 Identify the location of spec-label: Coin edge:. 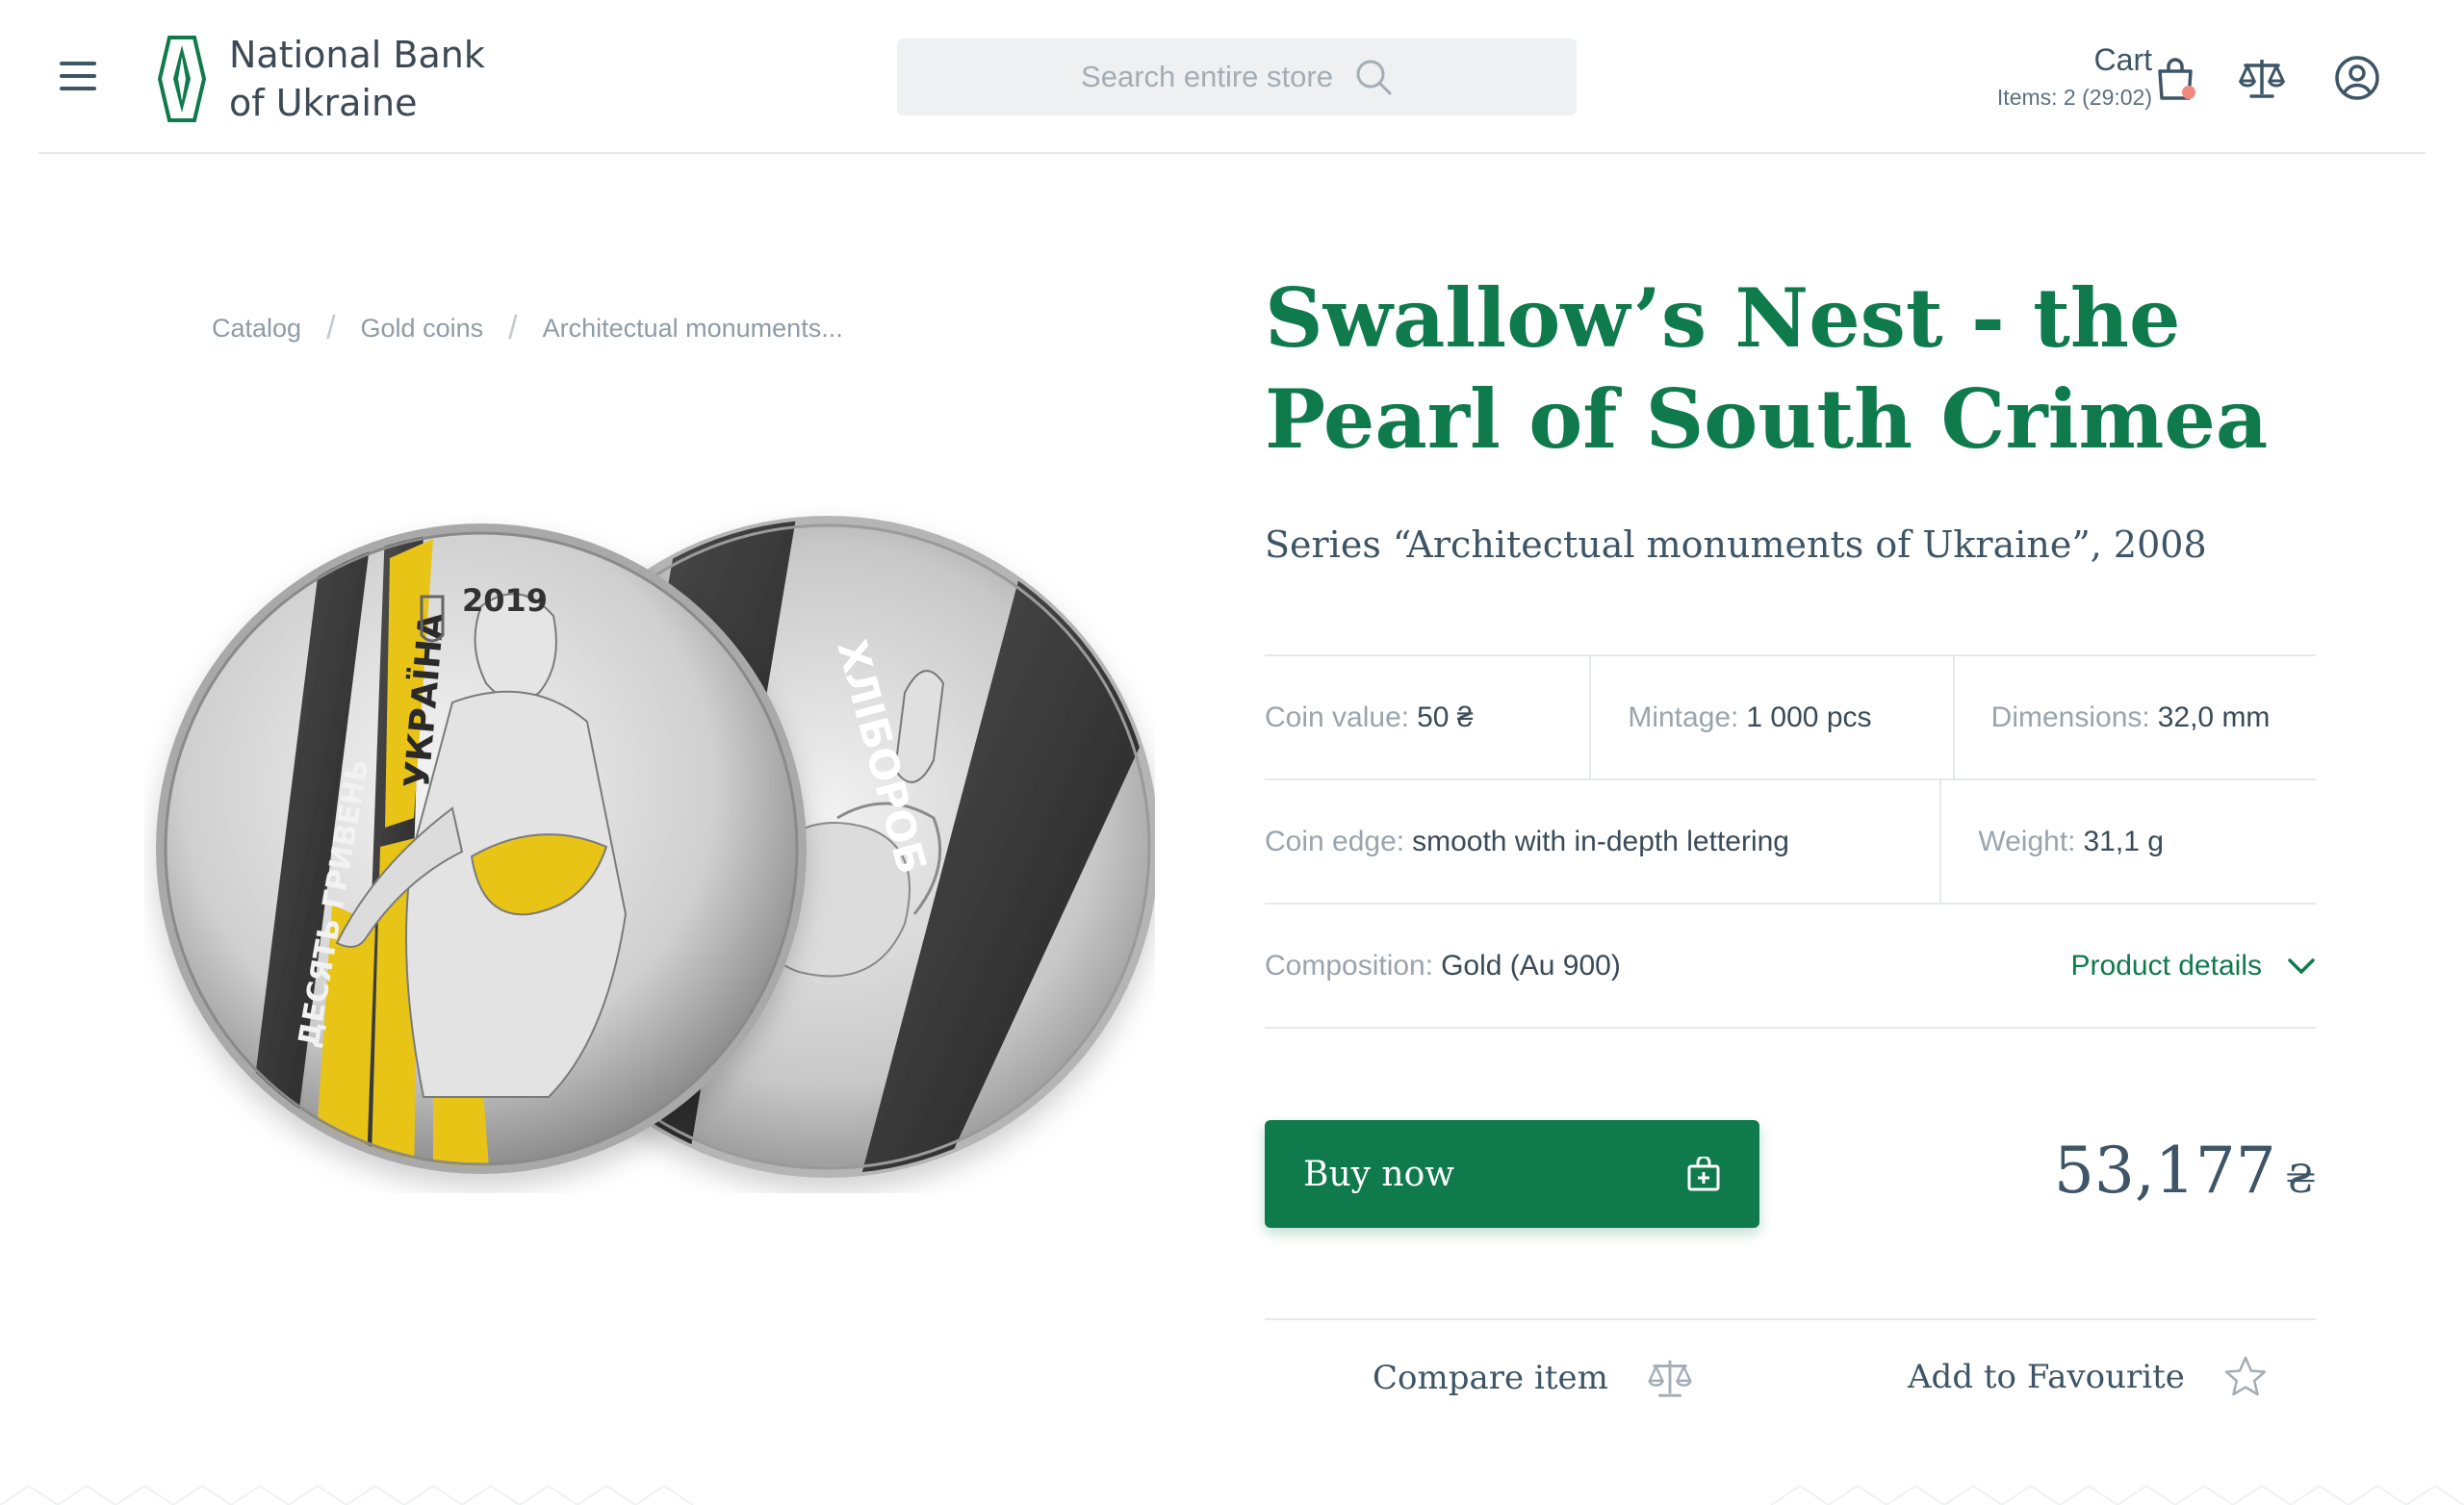
(1335, 841).